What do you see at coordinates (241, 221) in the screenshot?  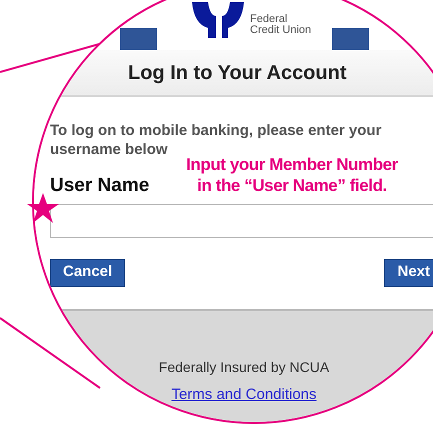 I see `username-field` at bounding box center [241, 221].